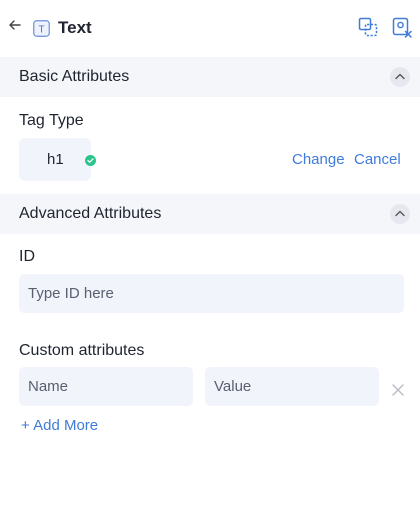 This screenshot has width=420, height=515. Describe the element at coordinates (51, 120) in the screenshot. I see `tag-type-label: Tag Type` at that location.